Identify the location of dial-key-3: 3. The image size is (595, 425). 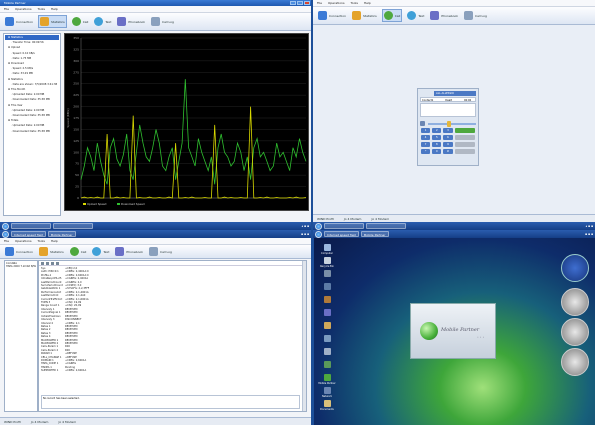
(448, 130).